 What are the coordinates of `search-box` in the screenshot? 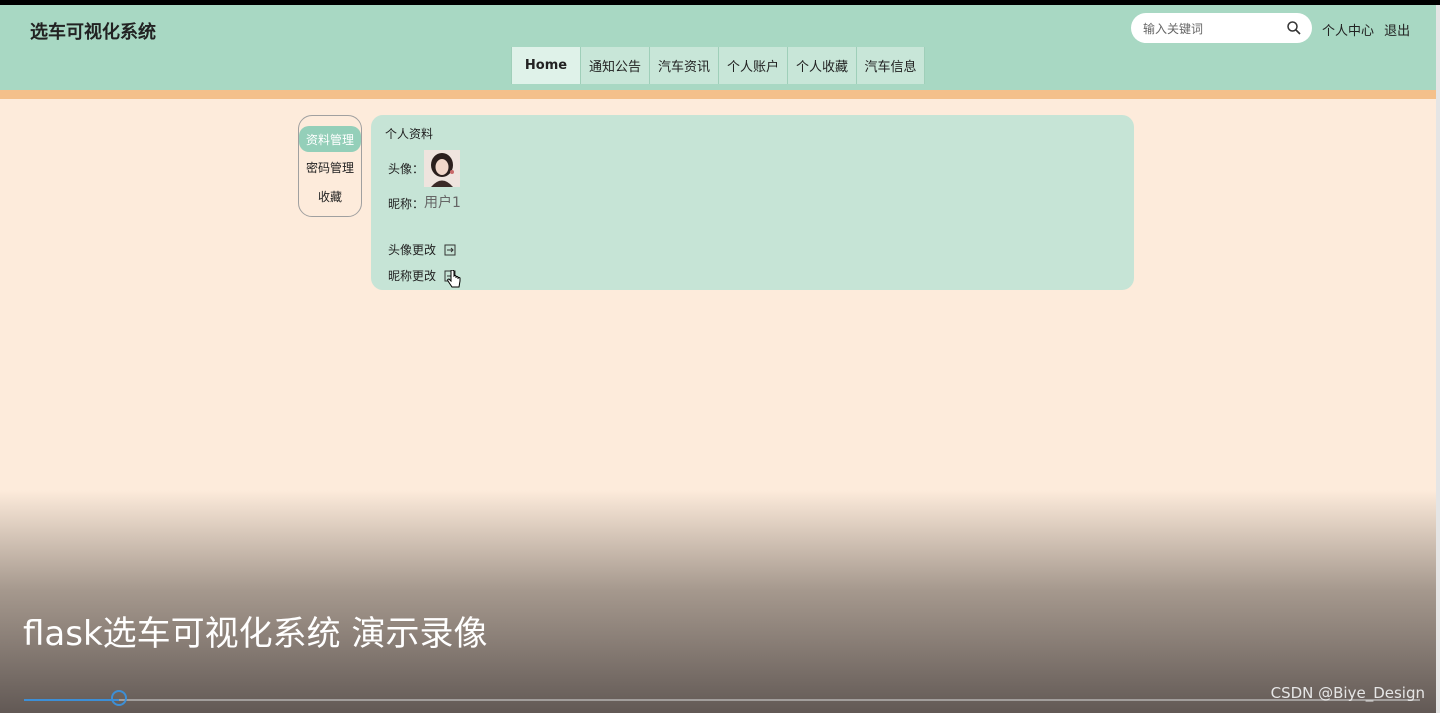 It's located at (1221, 28).